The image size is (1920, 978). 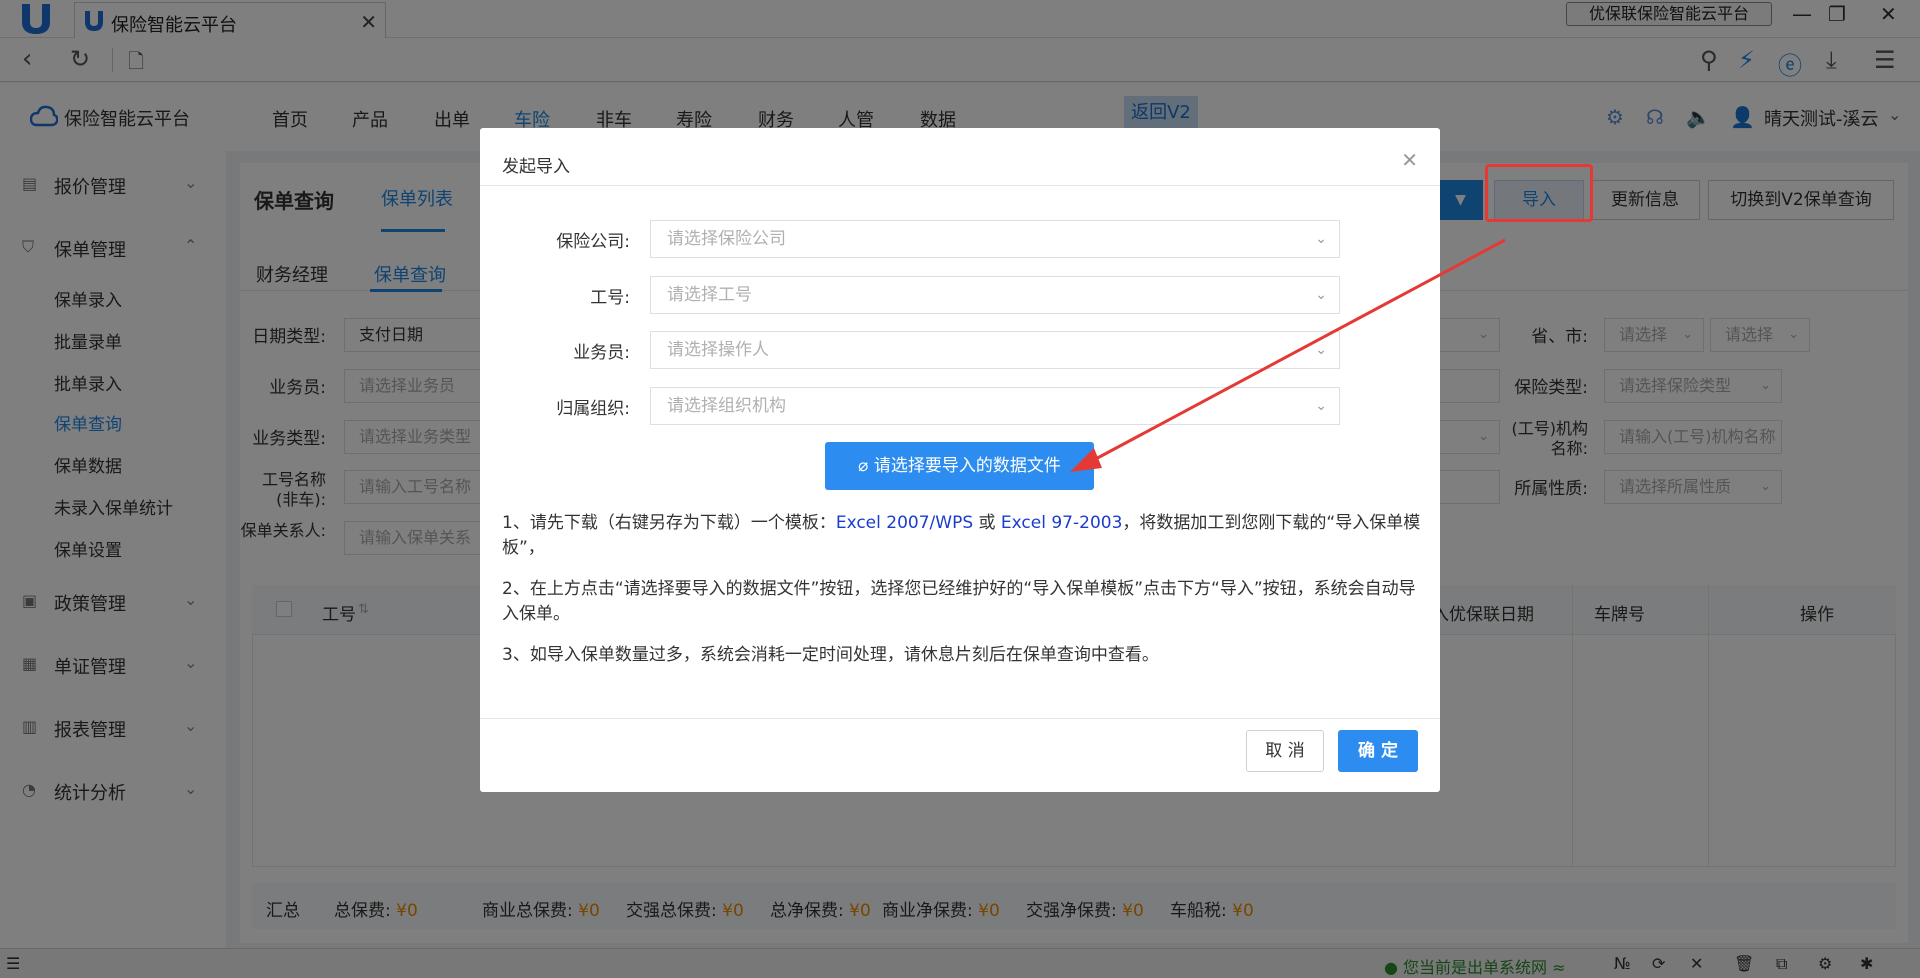 What do you see at coordinates (610, 298) in the screenshot?
I see `worknum-label: 工号:` at bounding box center [610, 298].